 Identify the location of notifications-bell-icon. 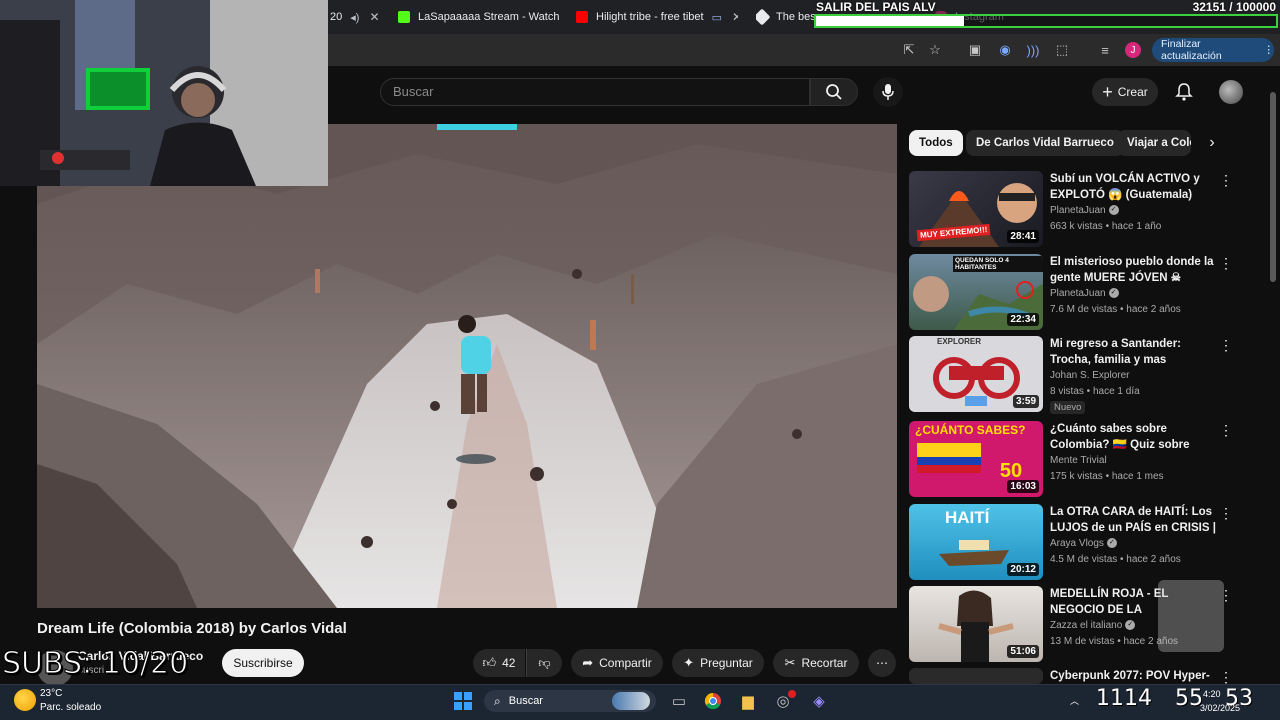
(1184, 92).